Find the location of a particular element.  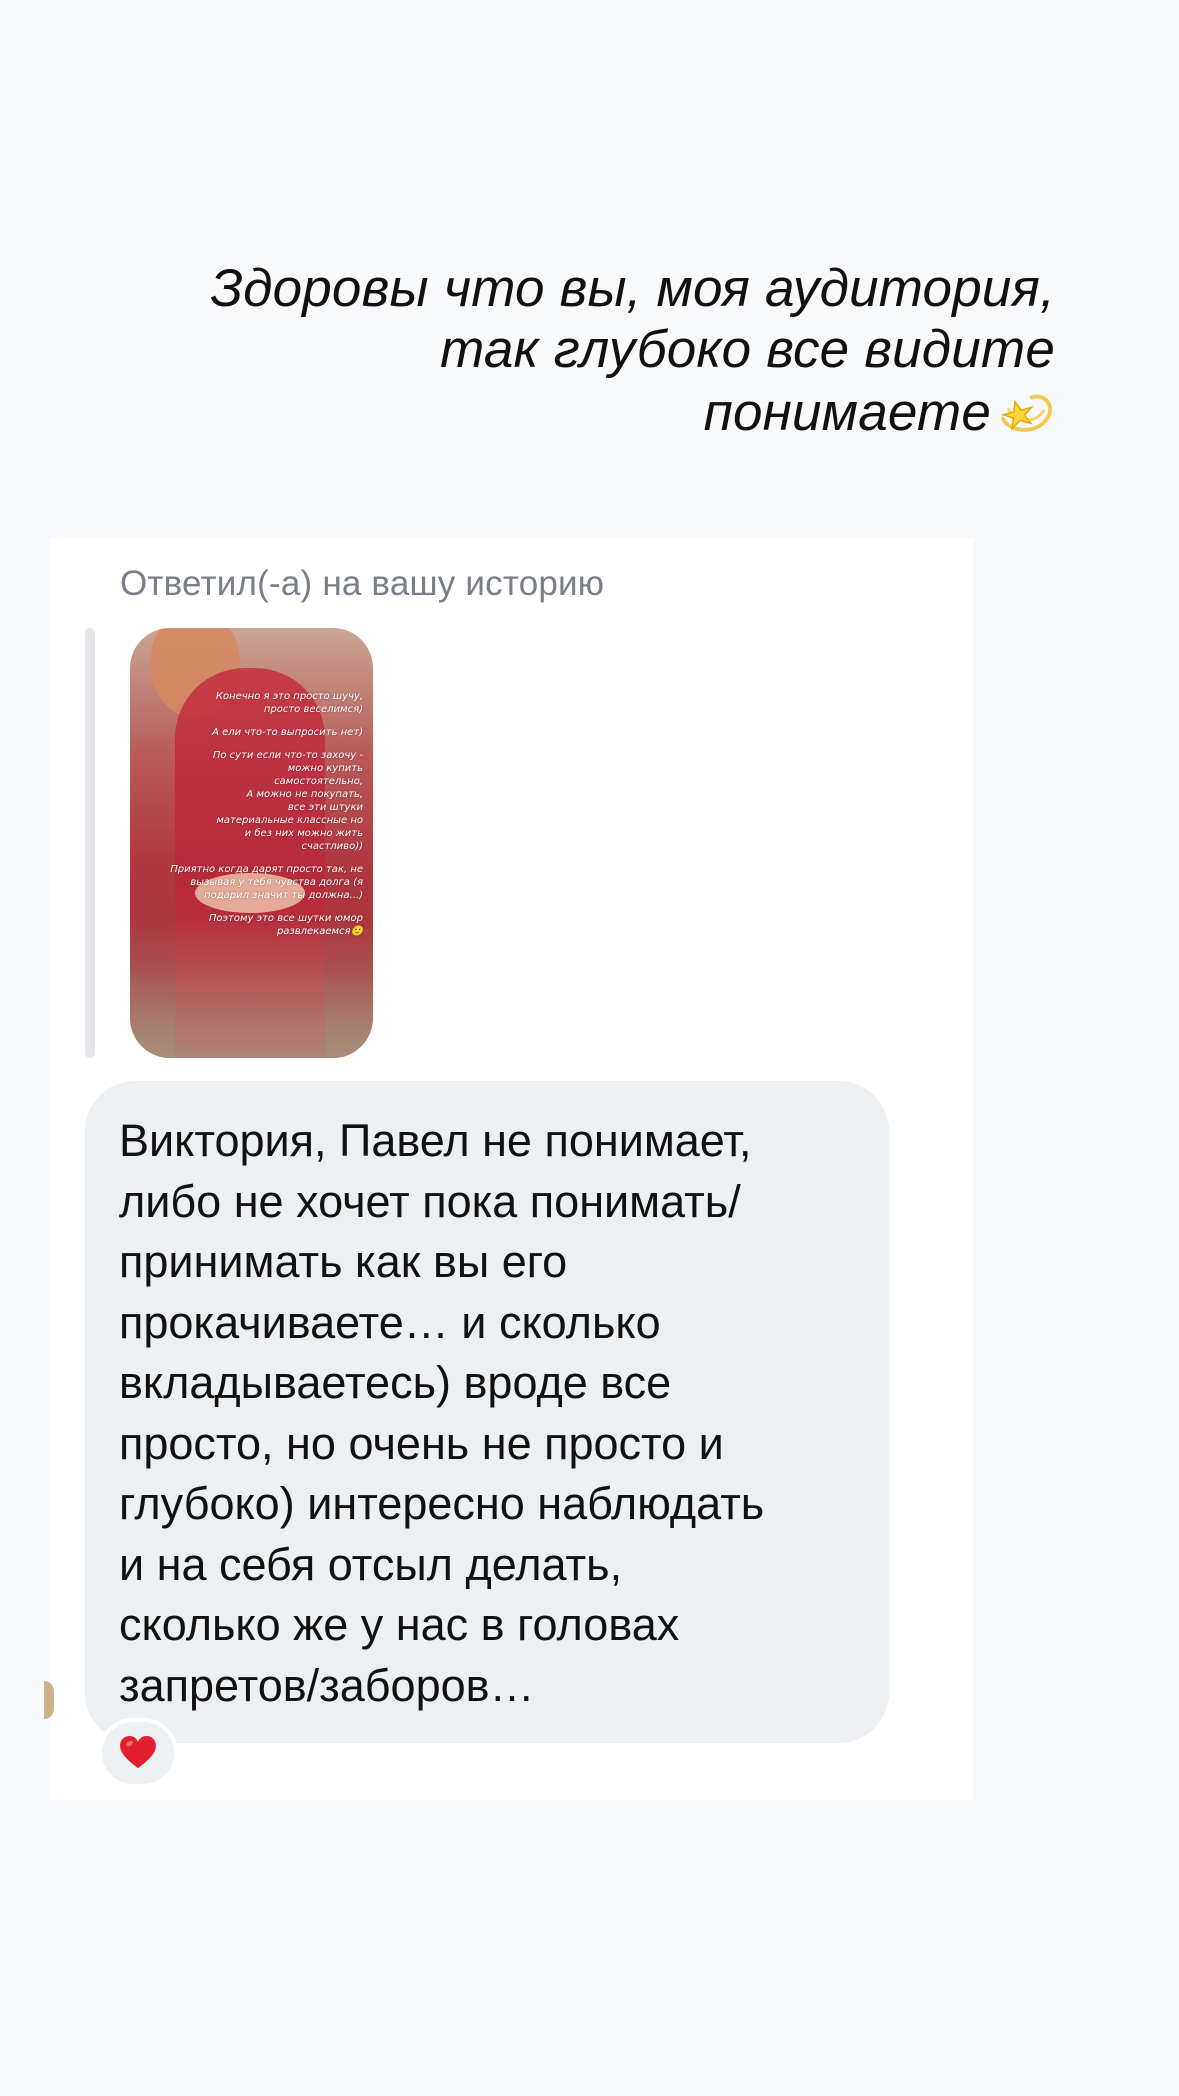

caption-line-2: так глубоко все видите is located at coordinates (747, 349).